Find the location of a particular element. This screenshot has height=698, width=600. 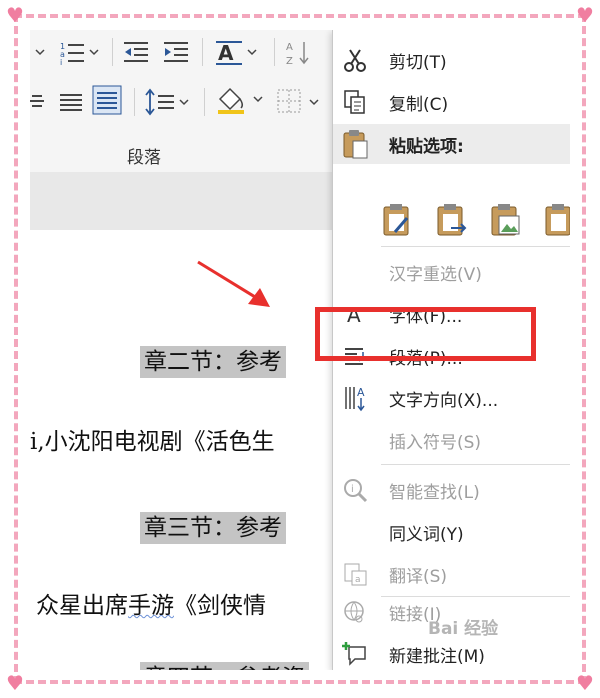

numbering-button: 1 a i is located at coordinates (81, 52).